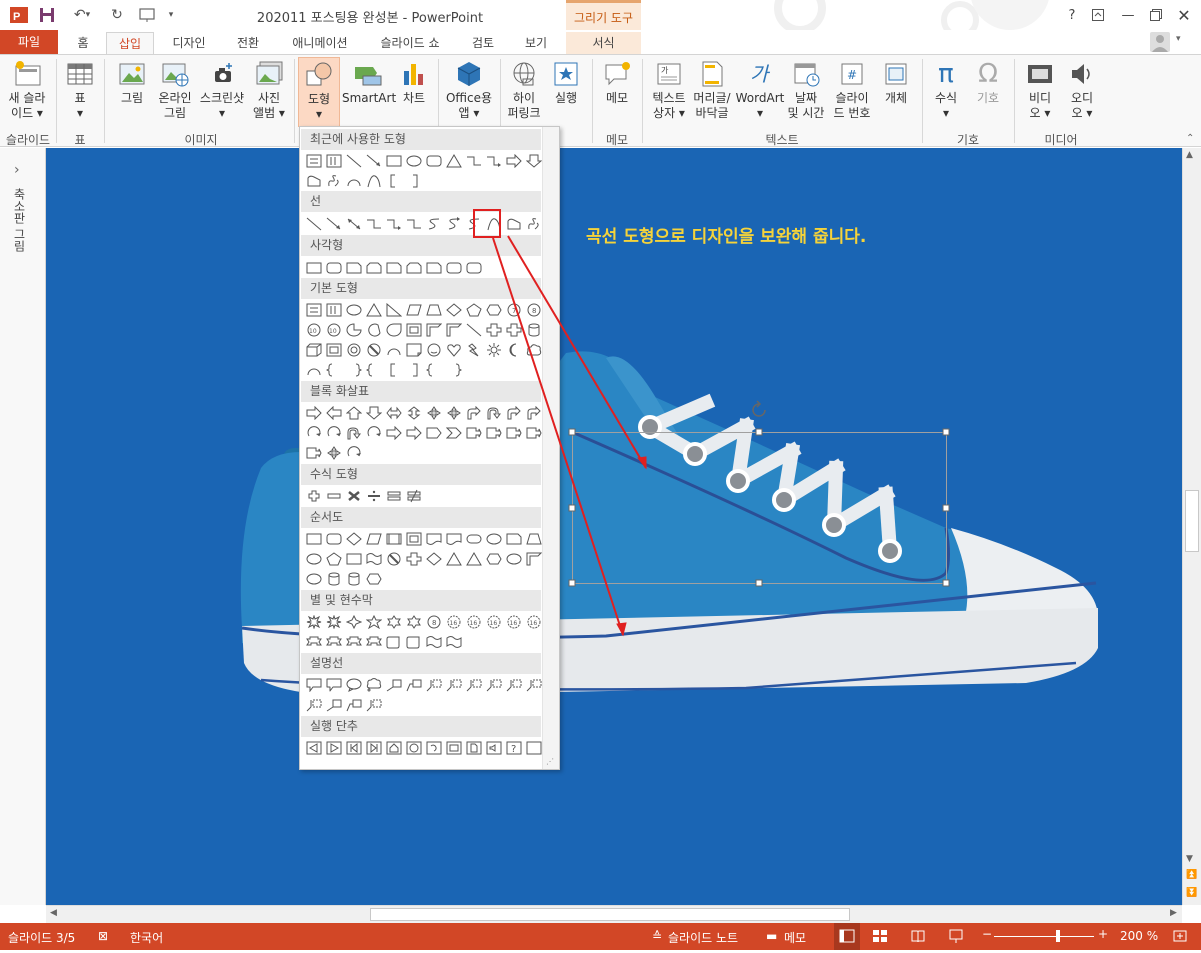 The width and height of the screenshot is (1201, 953). I want to click on shape-scroll-icon, so click(414, 642).